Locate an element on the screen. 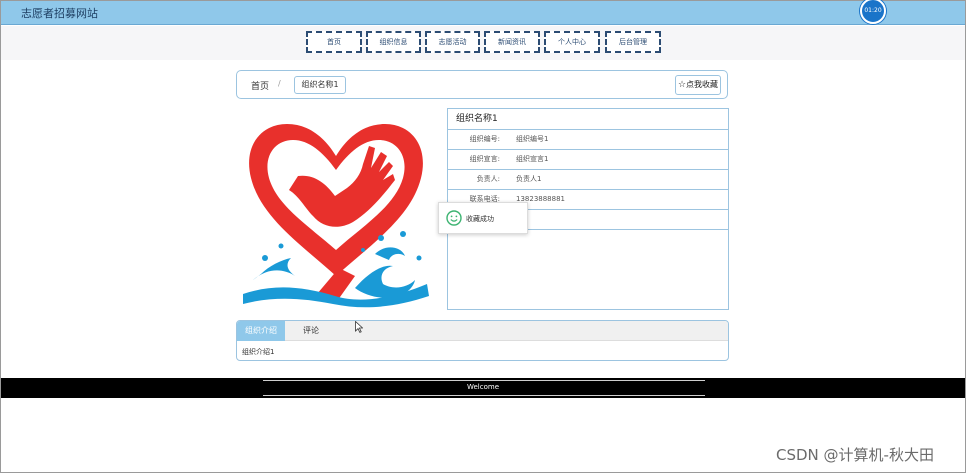 This screenshot has width=966, height=473. breadcrumb-home: 首页 is located at coordinates (260, 85).